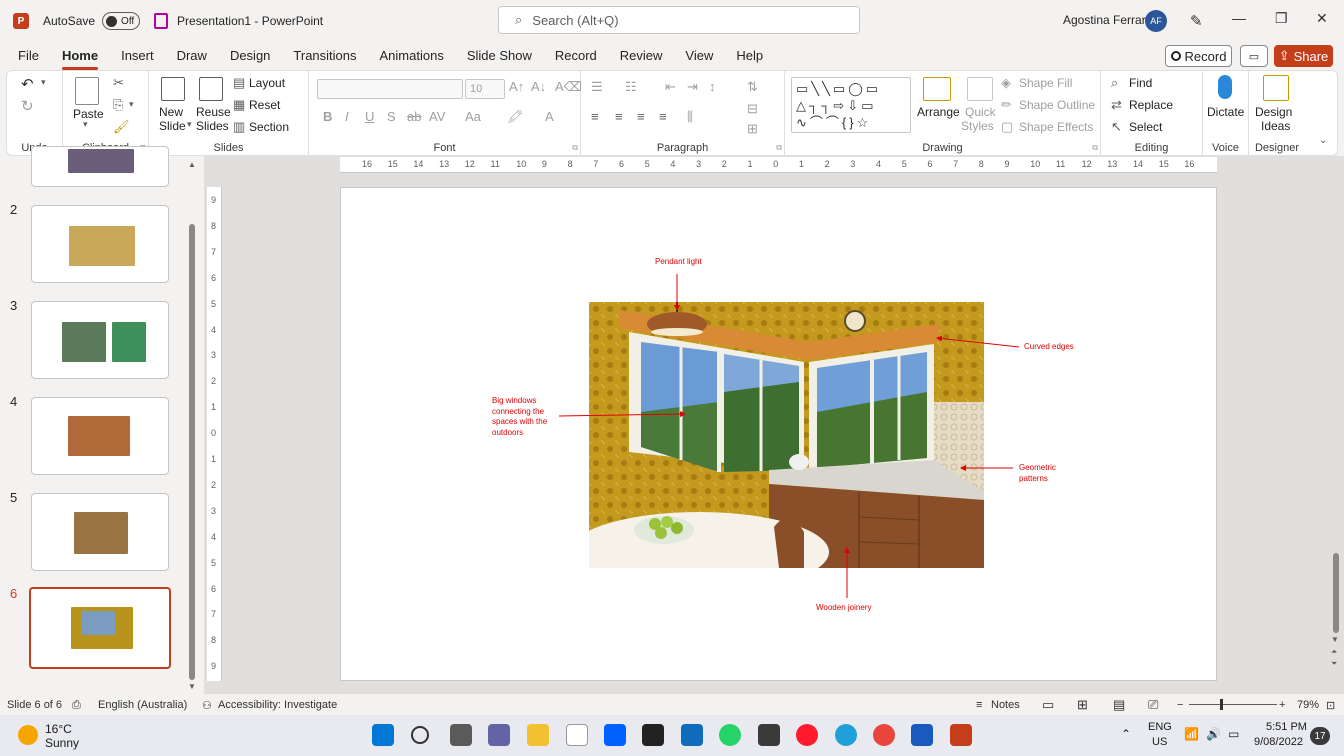 The image size is (1344, 756). Describe the element at coordinates (884, 735) in the screenshot. I see `chrome-icon` at that location.